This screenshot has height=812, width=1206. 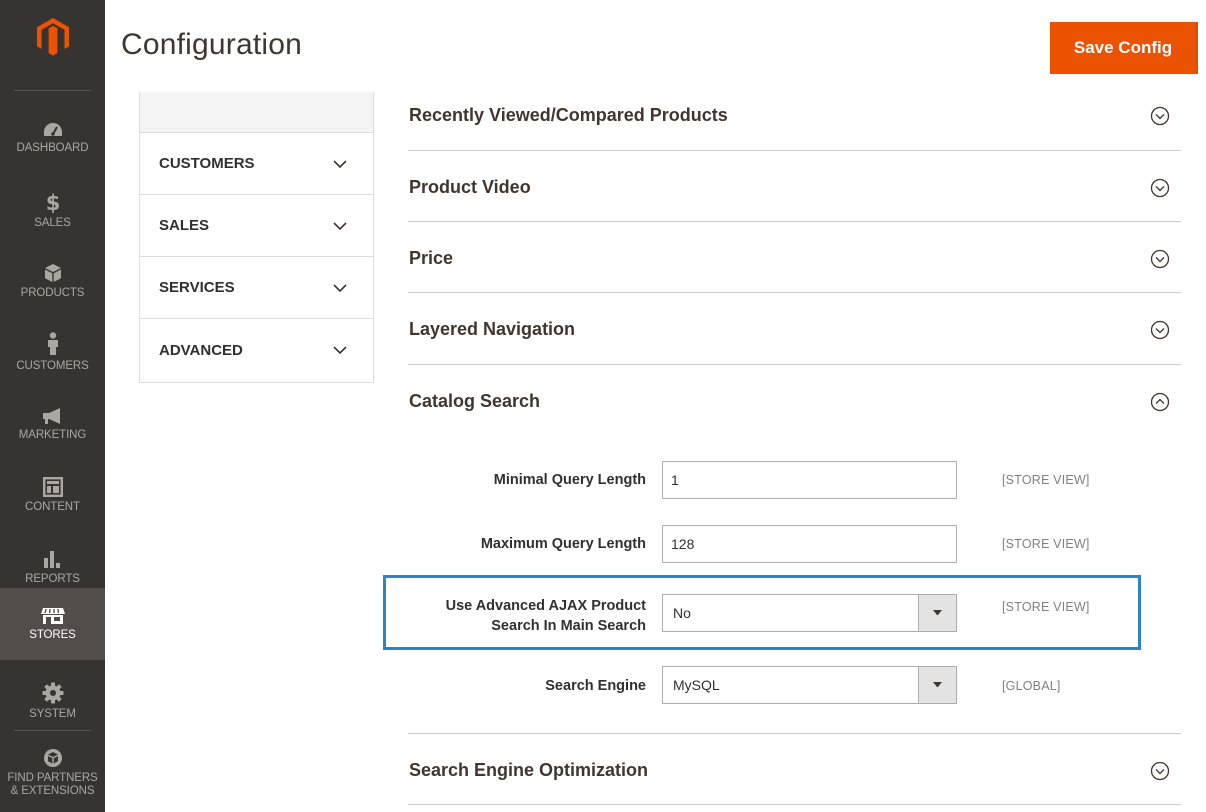 What do you see at coordinates (794, 121) in the screenshot?
I see `section-recently-viewed: Recently Viewed/Compared Products` at bounding box center [794, 121].